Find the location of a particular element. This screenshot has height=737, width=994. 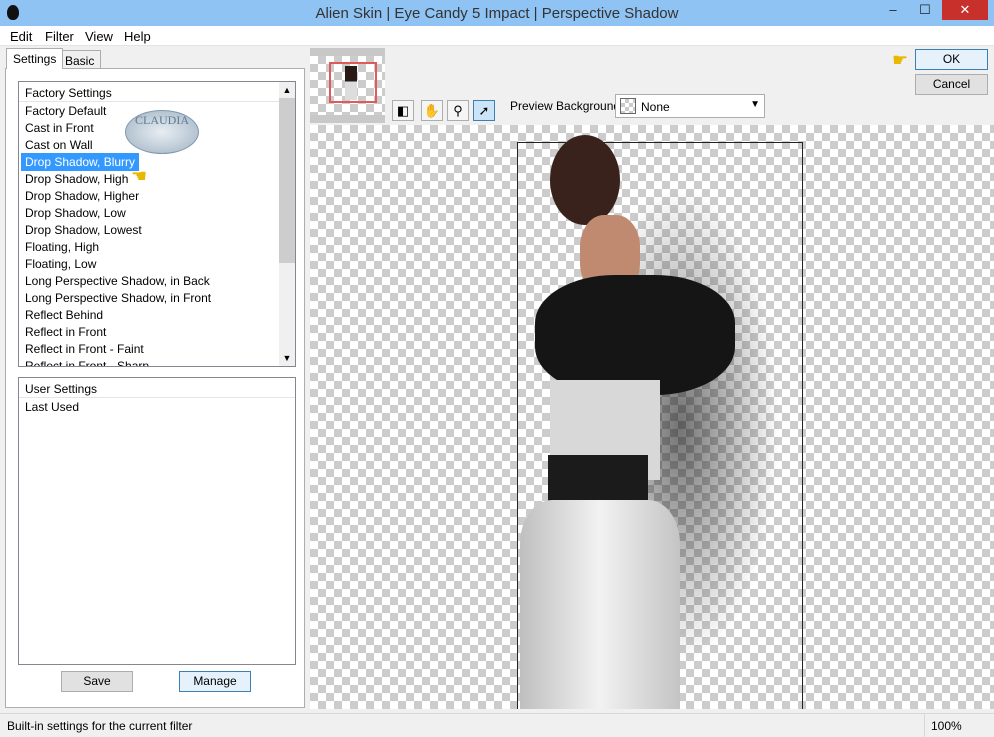

pointer-tool-icon: ➚ is located at coordinates (484, 110).